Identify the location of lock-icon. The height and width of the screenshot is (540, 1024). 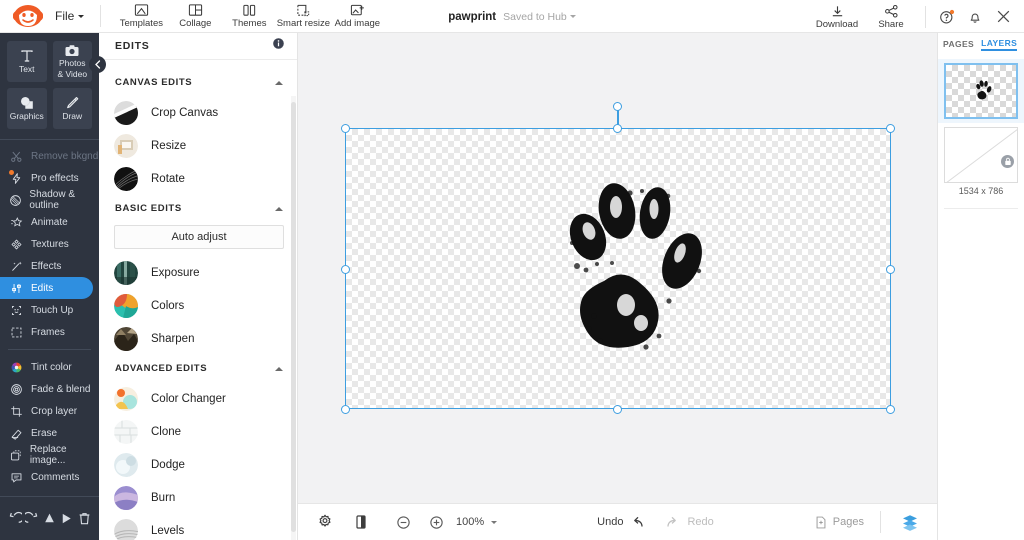
(1007, 161).